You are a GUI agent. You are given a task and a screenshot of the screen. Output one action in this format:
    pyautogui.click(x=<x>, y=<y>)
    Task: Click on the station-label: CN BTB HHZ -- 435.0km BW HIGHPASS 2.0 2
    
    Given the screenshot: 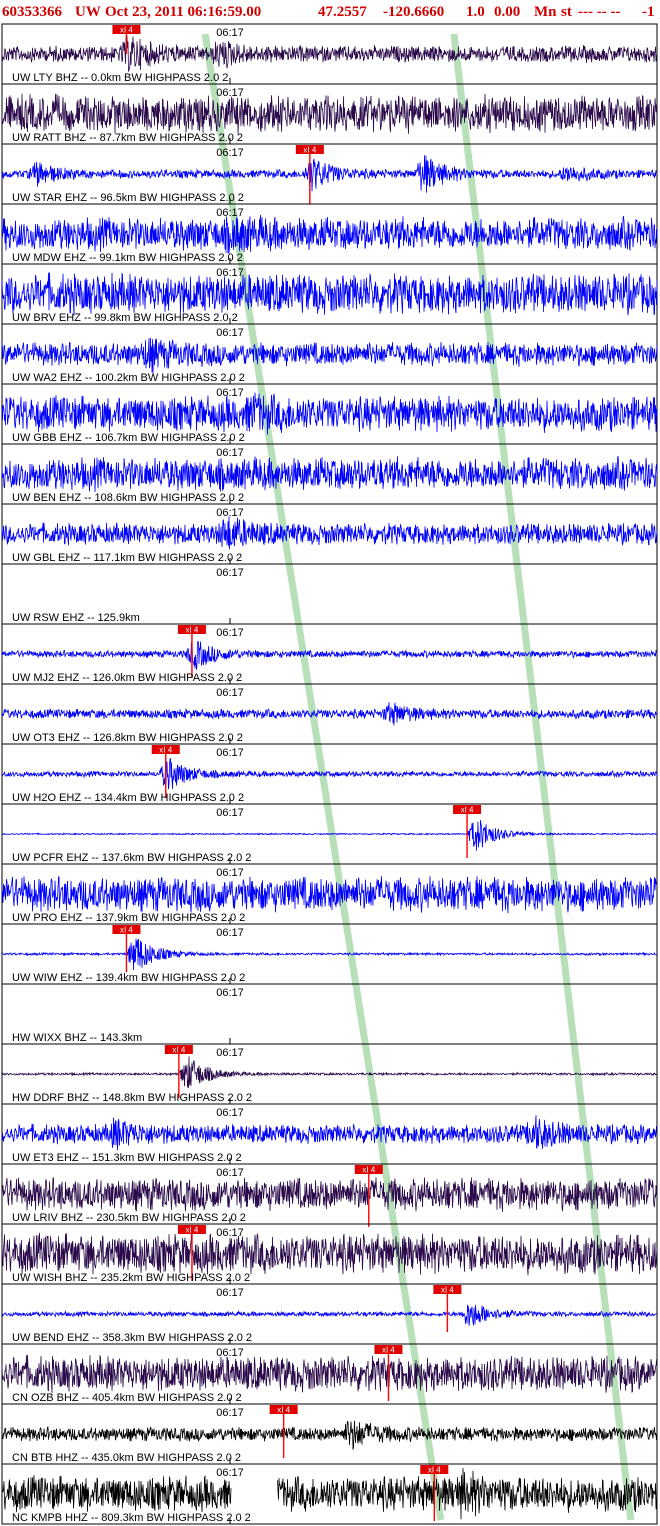 What is the action you would take?
    pyautogui.click(x=126, y=1458)
    